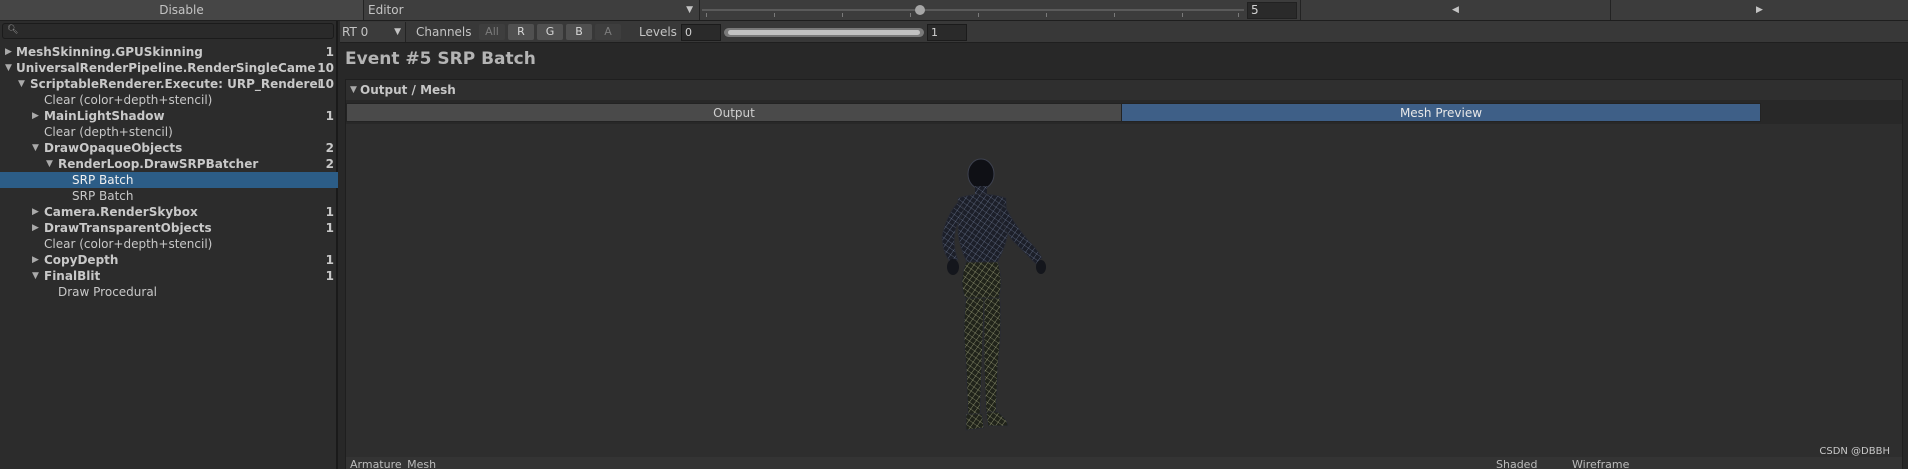 This screenshot has width=1908, height=469. I want to click on tree-row: ▶ Camera.RenderSkybox 1, so click(169, 212).